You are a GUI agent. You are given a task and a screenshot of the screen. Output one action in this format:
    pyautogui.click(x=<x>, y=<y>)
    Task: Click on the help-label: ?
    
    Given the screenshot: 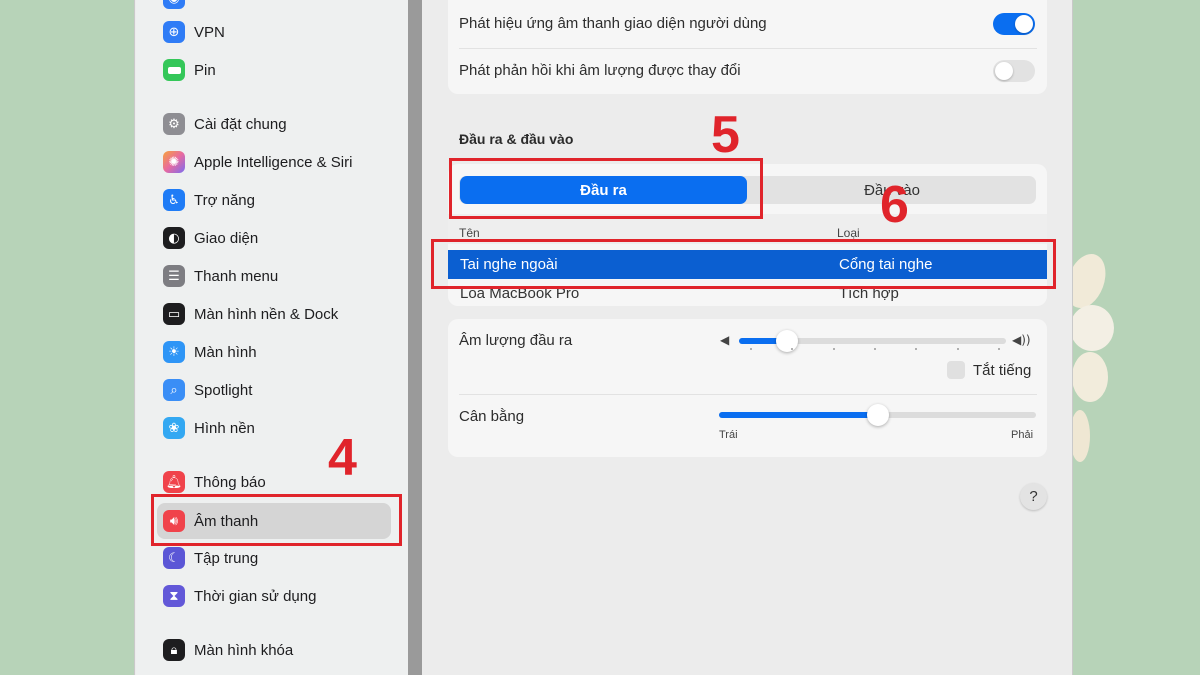 What is the action you would take?
    pyautogui.click(x=1033, y=496)
    